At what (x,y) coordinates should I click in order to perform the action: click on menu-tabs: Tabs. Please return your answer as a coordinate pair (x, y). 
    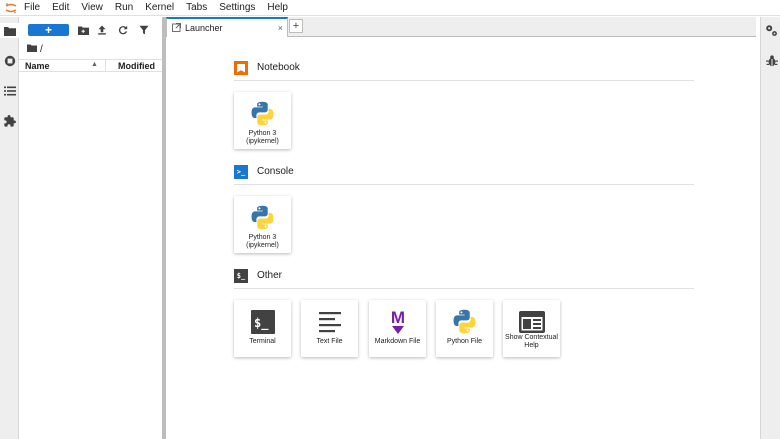
    Looking at the image, I should click on (196, 8).